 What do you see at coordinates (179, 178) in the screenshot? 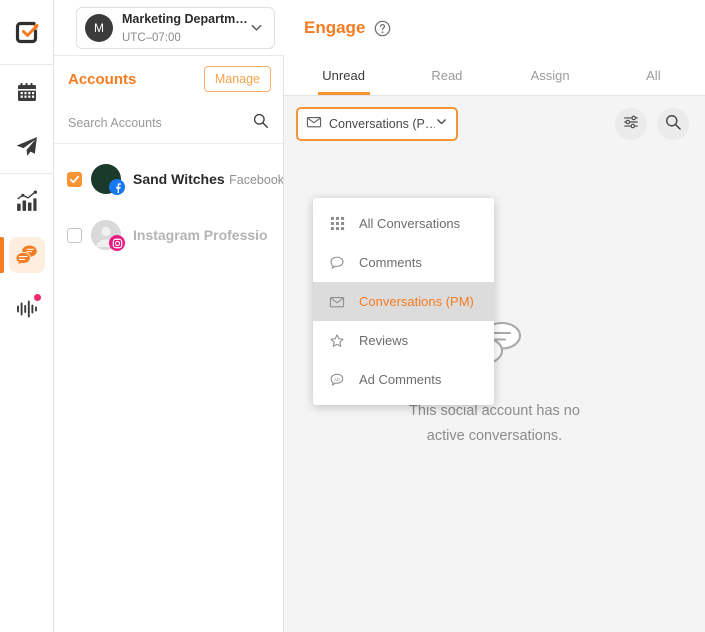
I see `account-name: Sand Witches` at bounding box center [179, 178].